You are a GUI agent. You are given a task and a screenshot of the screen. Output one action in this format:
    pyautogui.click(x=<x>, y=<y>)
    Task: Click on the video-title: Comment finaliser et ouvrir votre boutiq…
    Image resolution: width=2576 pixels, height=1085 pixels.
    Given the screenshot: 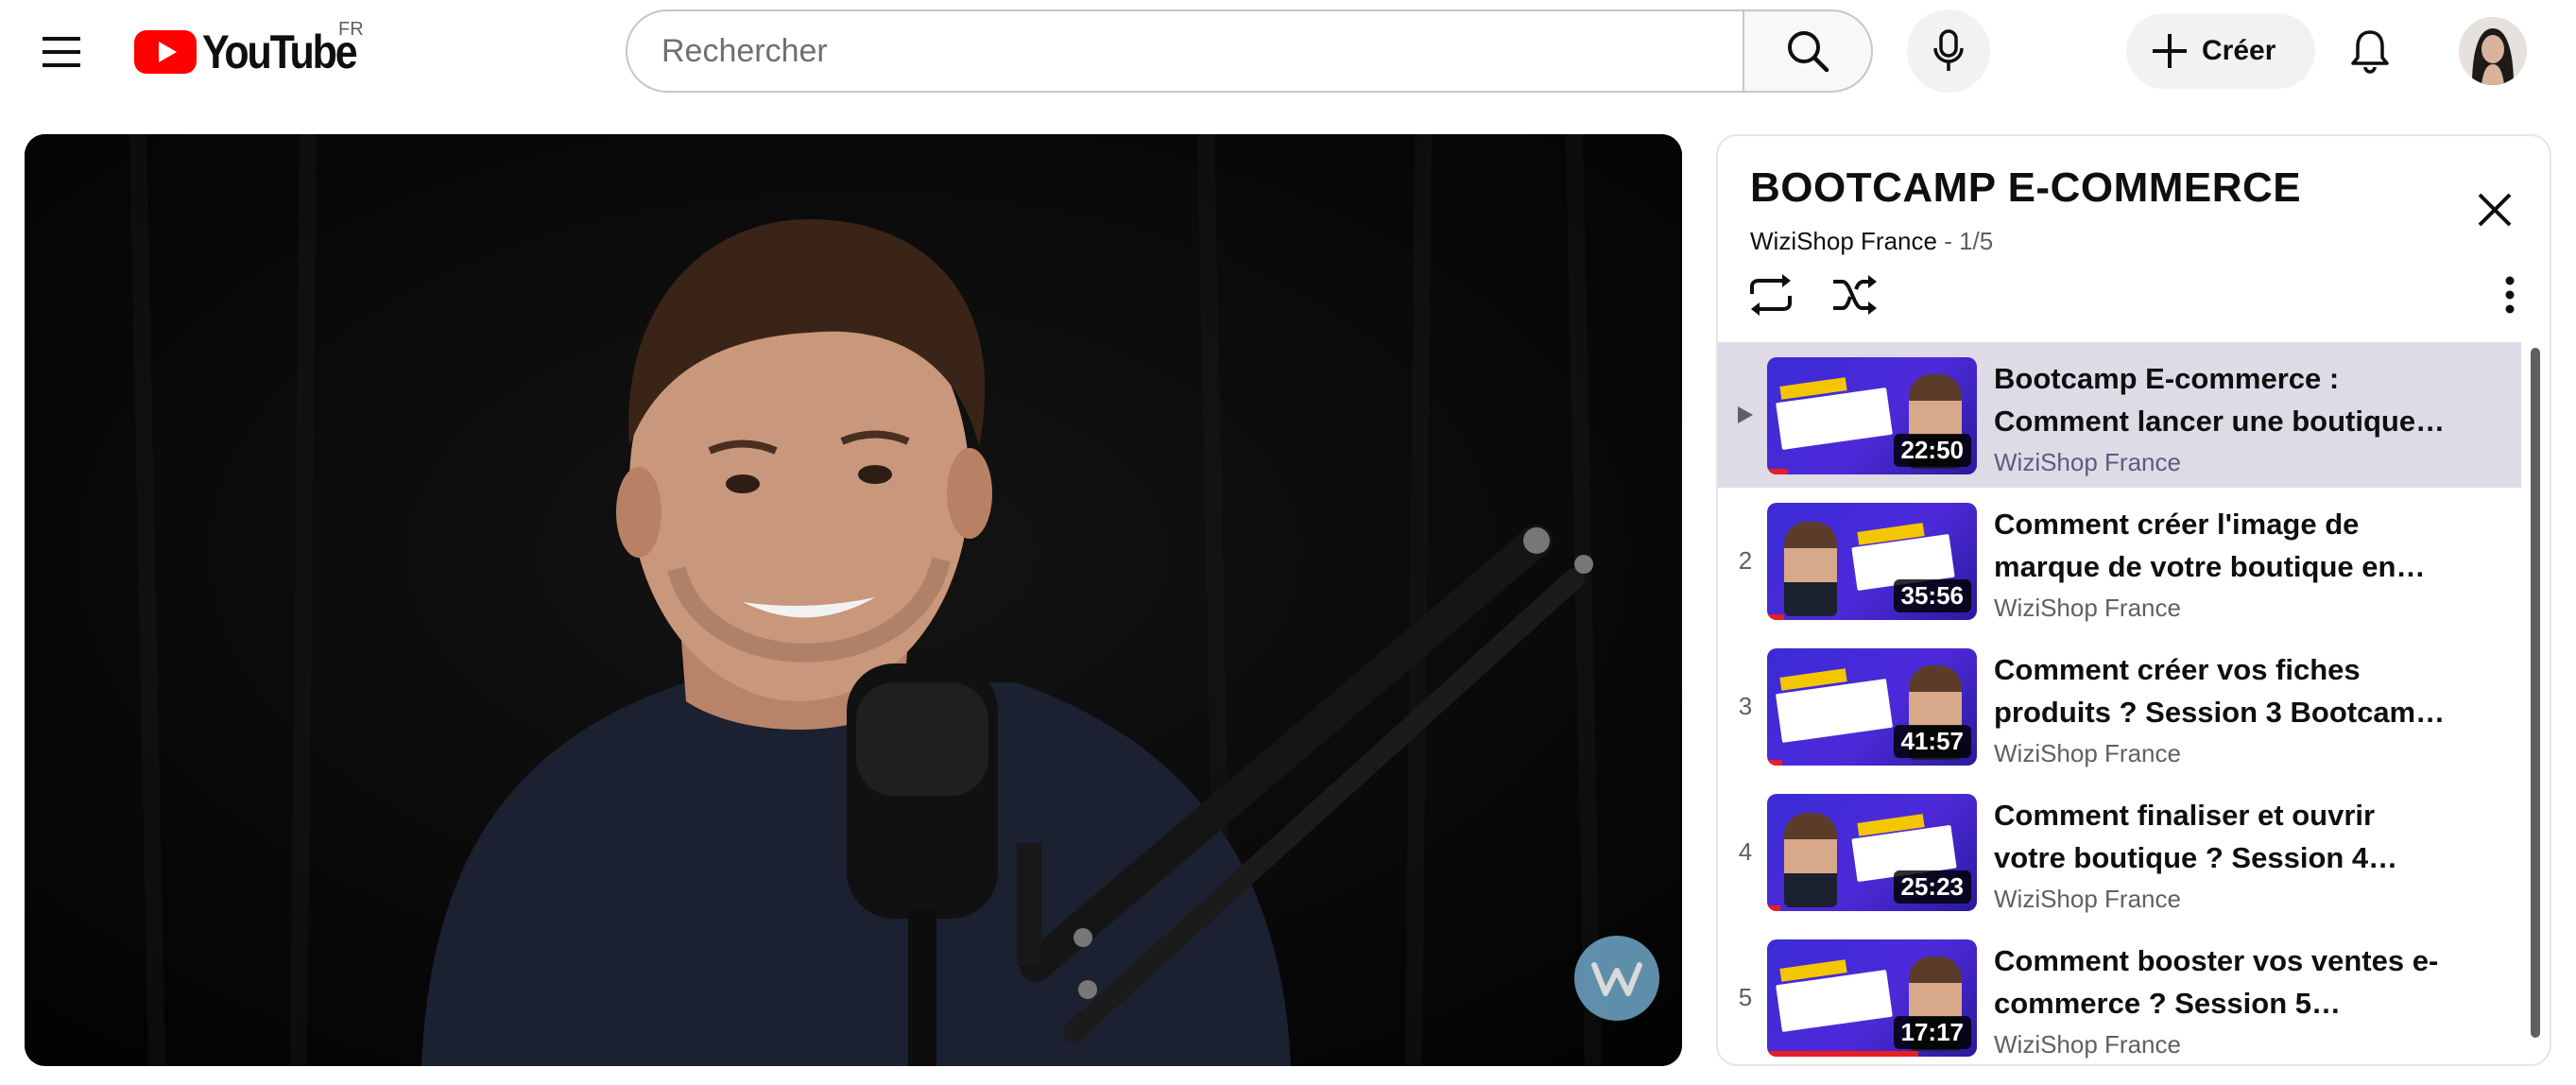 What is the action you would take?
    pyautogui.click(x=2220, y=836)
    